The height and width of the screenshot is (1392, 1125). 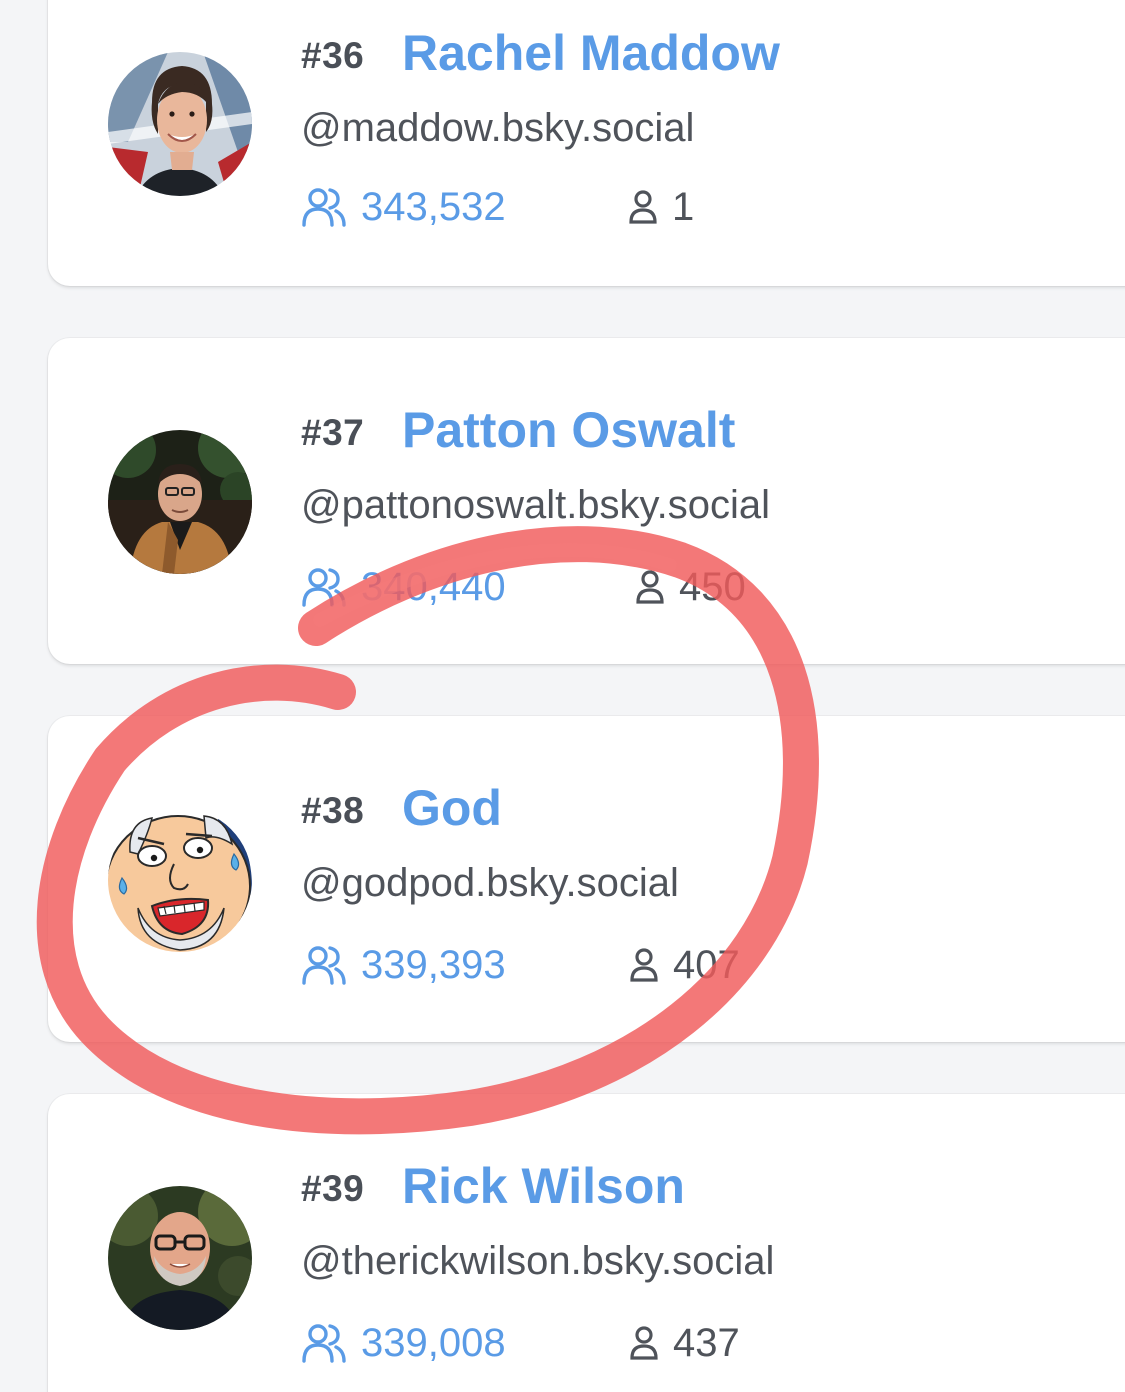 What do you see at coordinates (433, 207) in the screenshot?
I see `followers-count: 343,532` at bounding box center [433, 207].